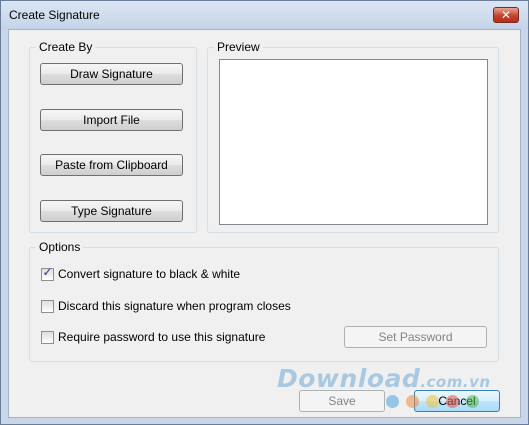 This screenshot has width=529, height=425. What do you see at coordinates (349, 378) in the screenshot?
I see `watermark-text: Download` at bounding box center [349, 378].